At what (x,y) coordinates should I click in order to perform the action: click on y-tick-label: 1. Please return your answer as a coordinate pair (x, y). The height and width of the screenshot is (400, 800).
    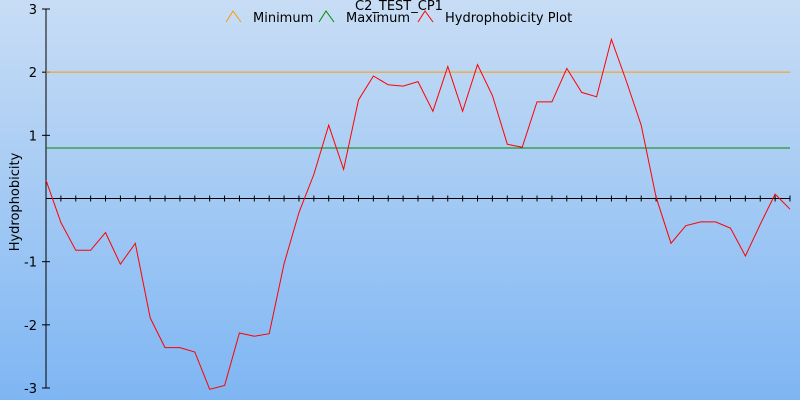
    Looking at the image, I should click on (33, 136).